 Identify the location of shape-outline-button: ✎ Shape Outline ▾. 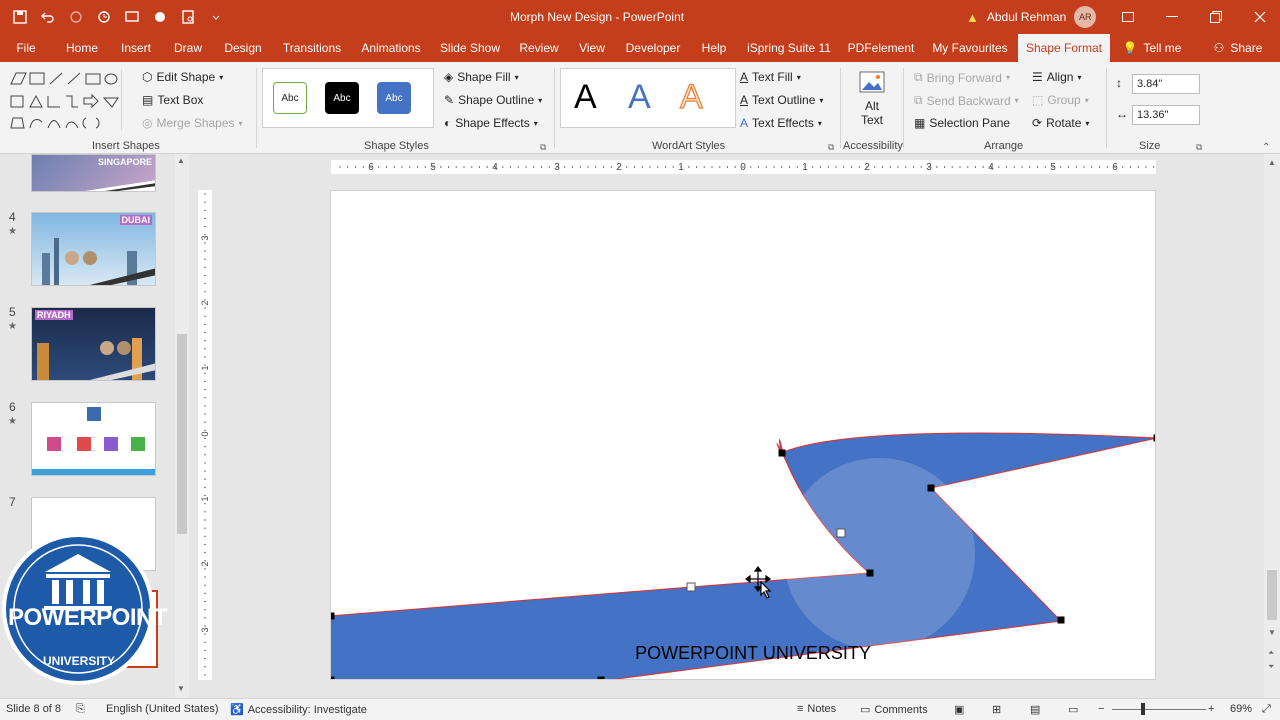
(493, 100).